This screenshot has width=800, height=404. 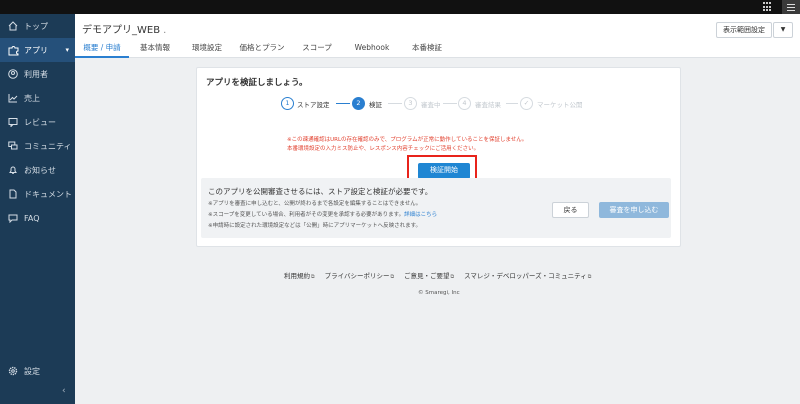 What do you see at coordinates (64, 391) in the screenshot?
I see `collapse-sidebar-icon: ‹` at bounding box center [64, 391].